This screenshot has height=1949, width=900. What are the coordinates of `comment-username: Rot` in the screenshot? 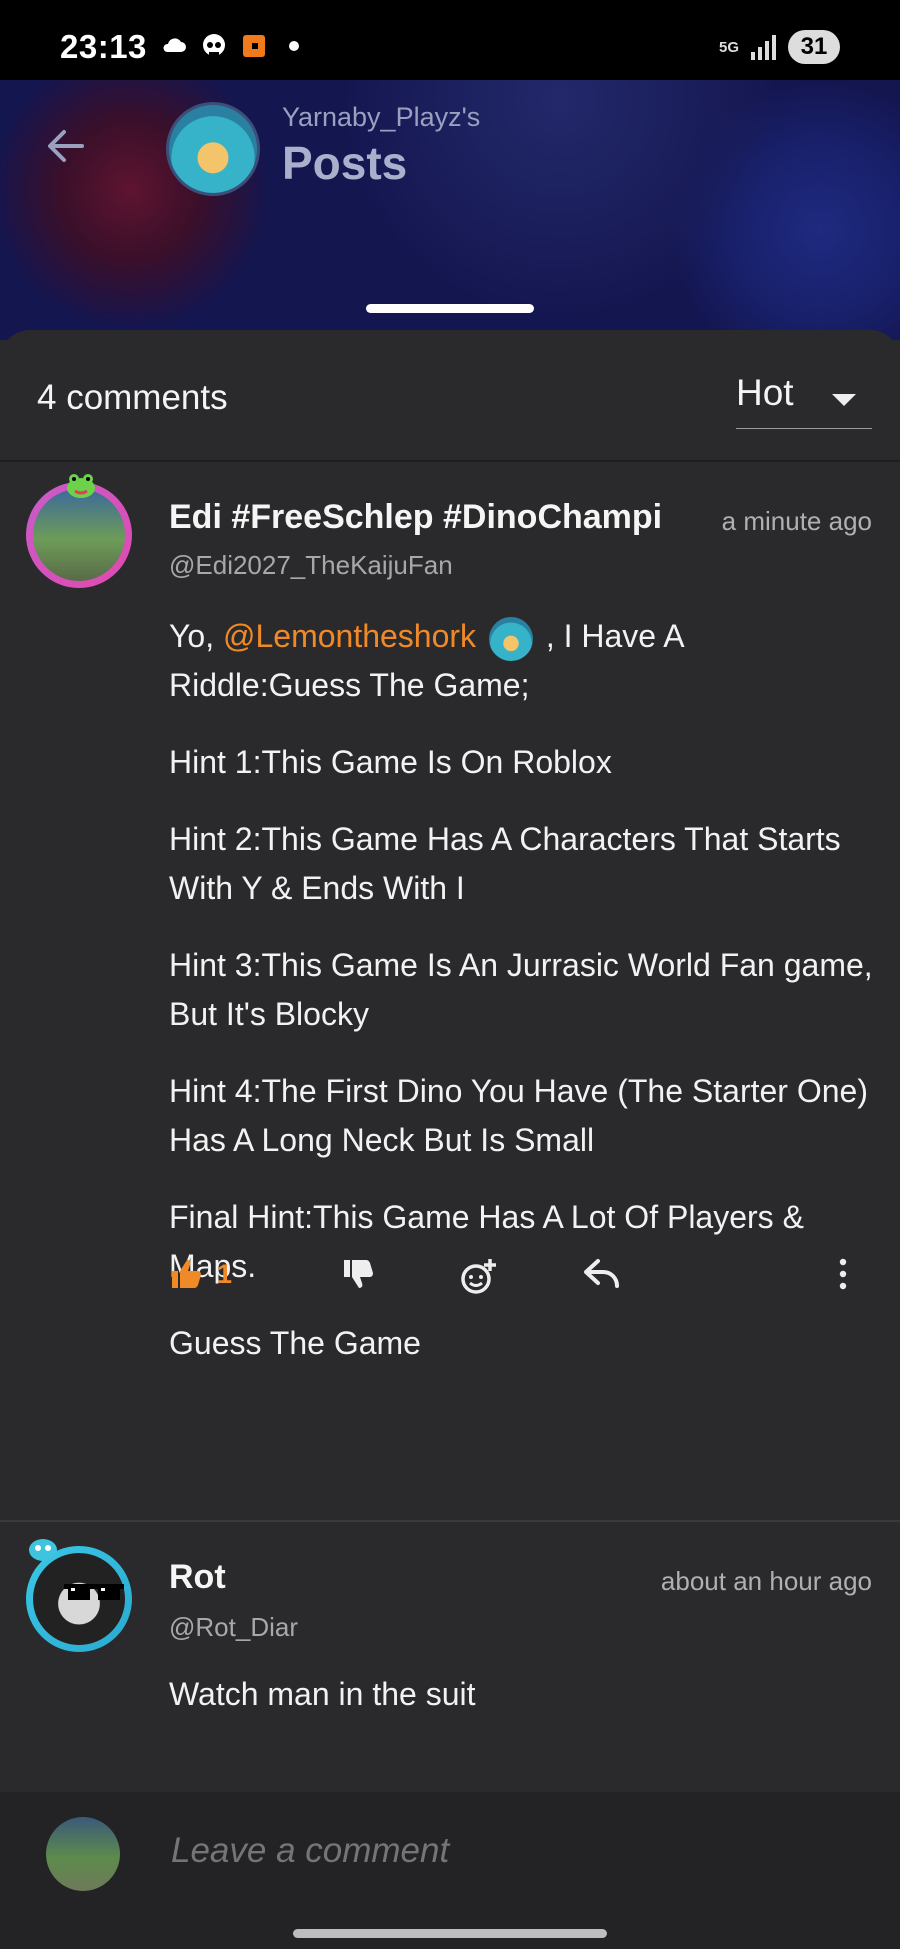 It's located at (197, 1577).